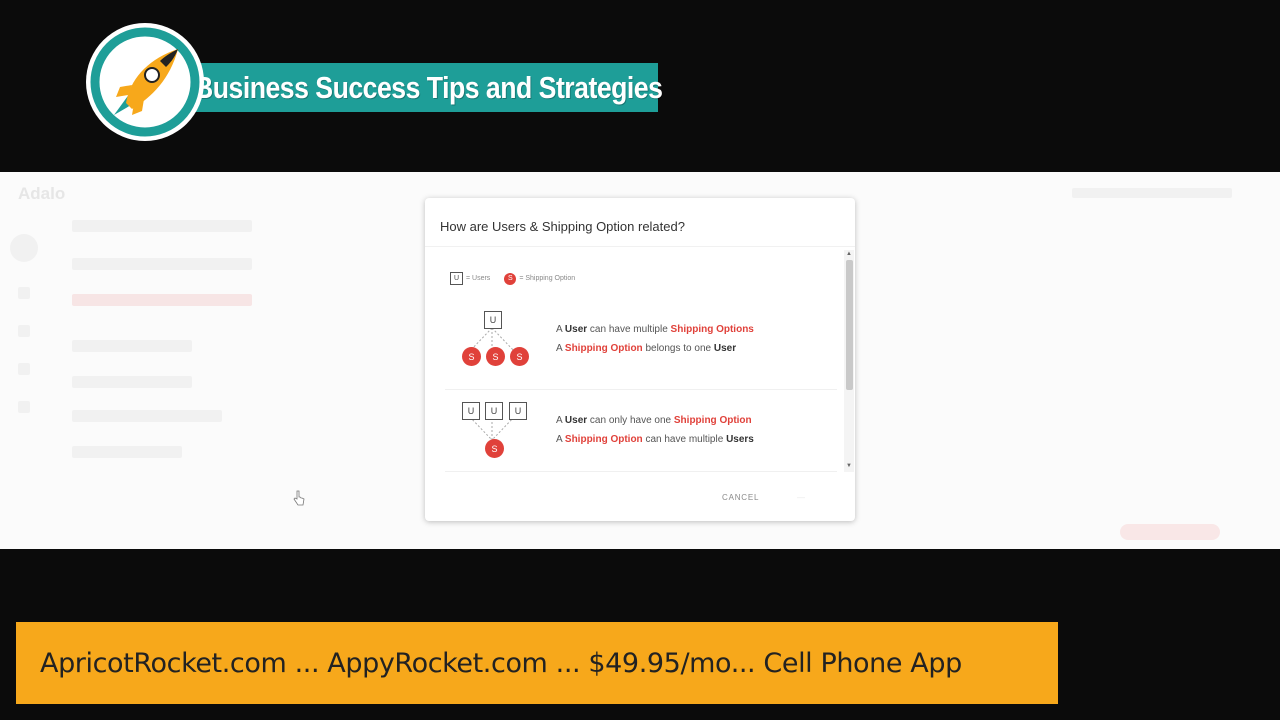 This screenshot has height=720, width=1280. I want to click on add-icon, so click(24, 248).